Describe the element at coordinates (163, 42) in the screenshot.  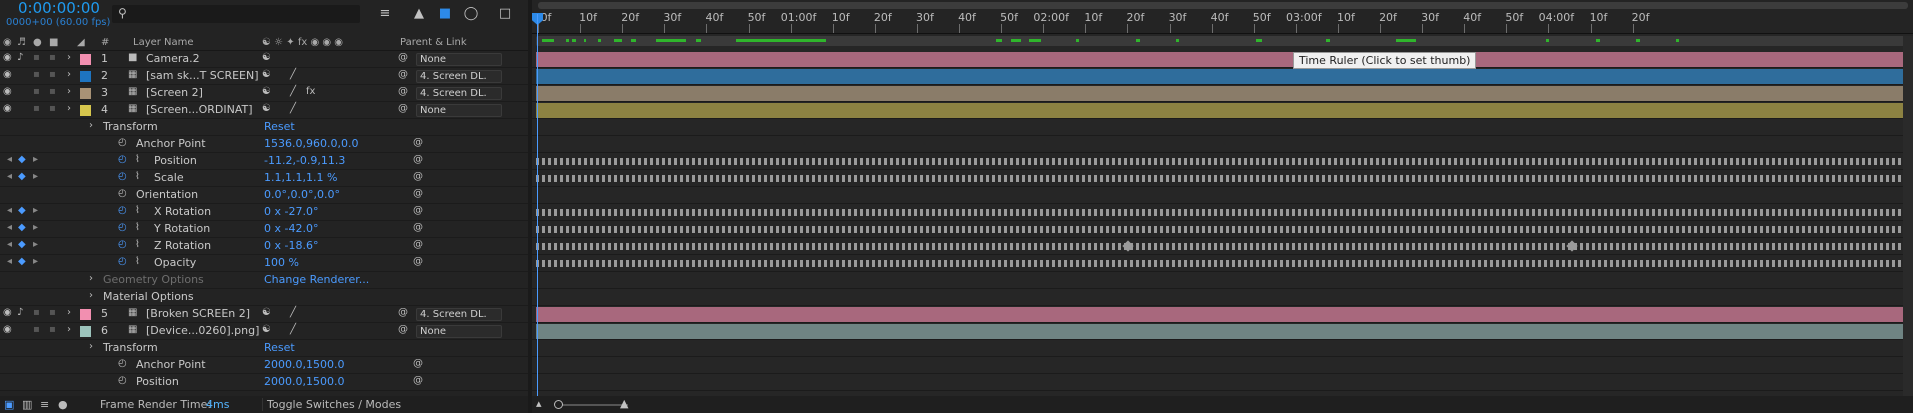
I see `layer-name-header: Layer Name` at that location.